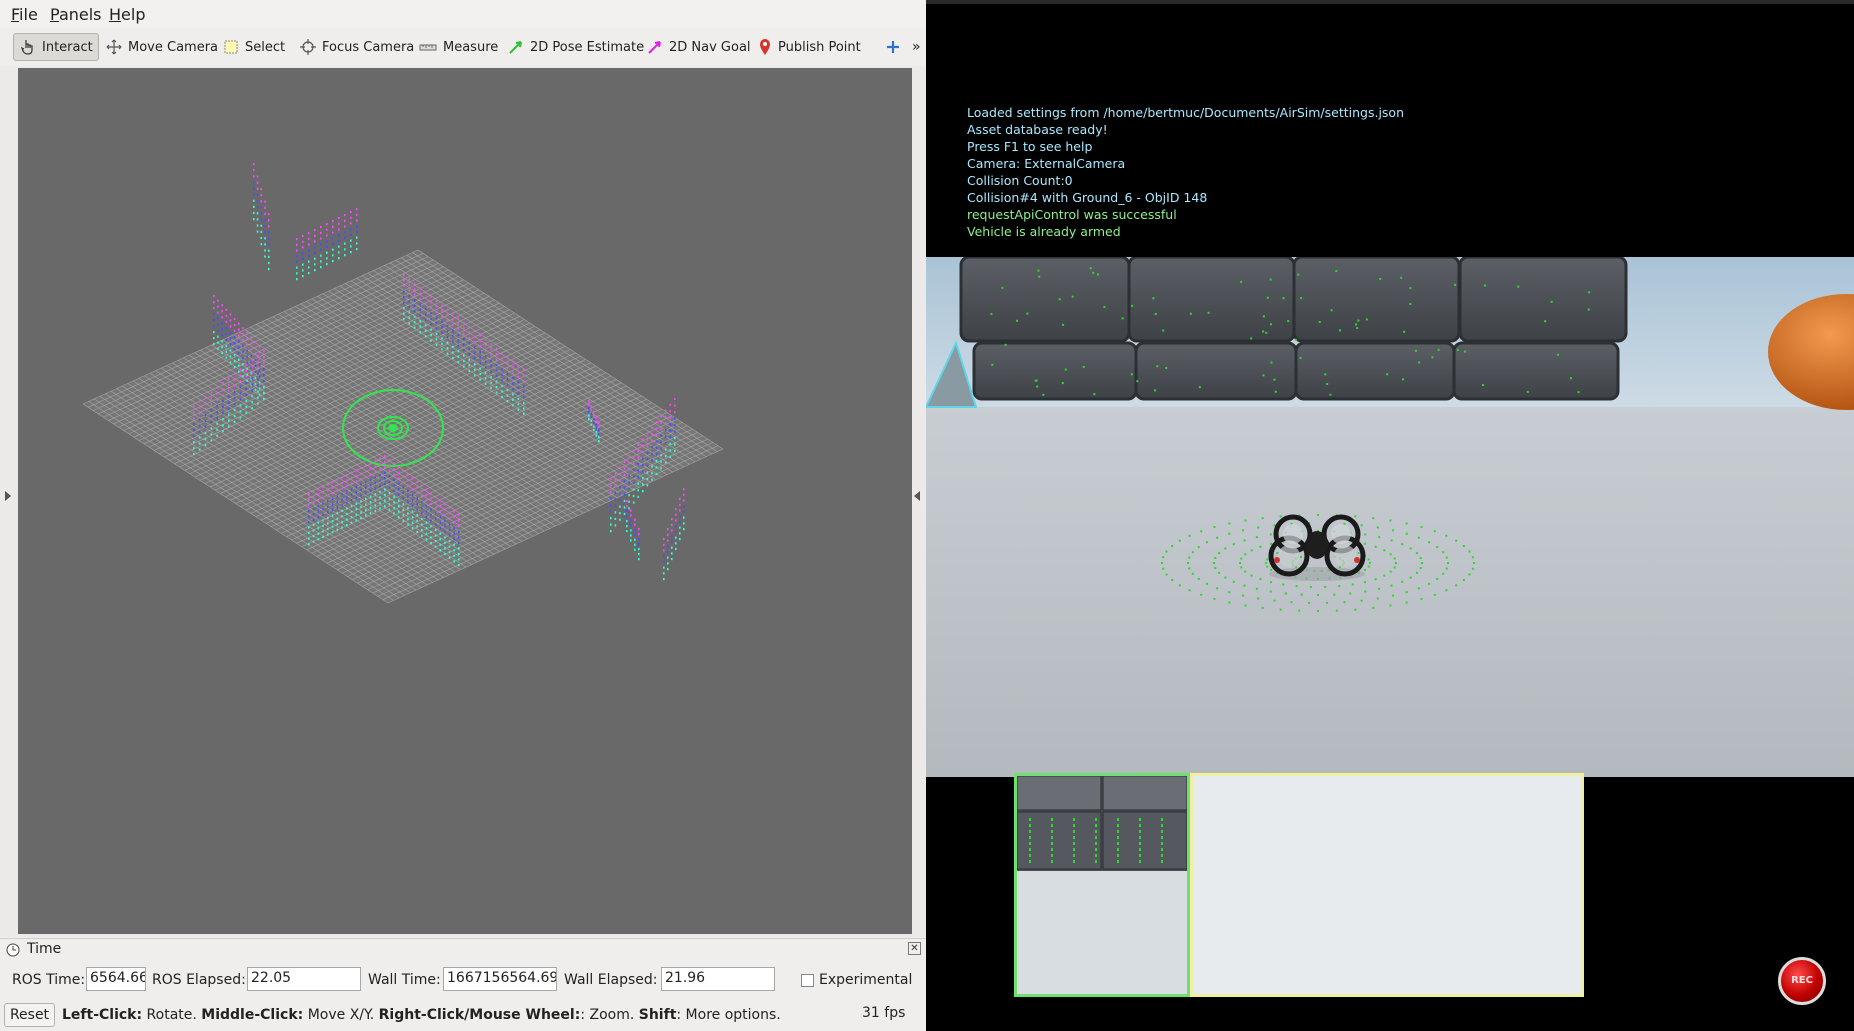  Describe the element at coordinates (49, 980) in the screenshot. I see `ros-time-label: ROS Time:` at that location.